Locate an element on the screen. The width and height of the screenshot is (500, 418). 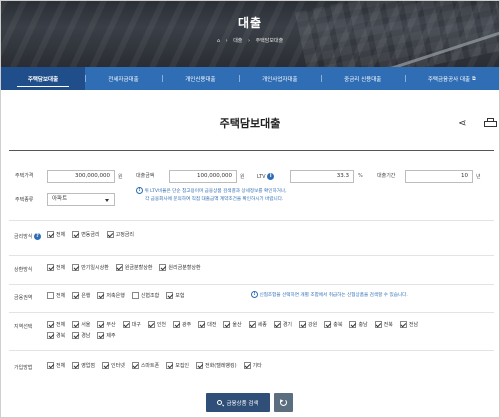
region-option: 울산 is located at coordinates (232, 324).